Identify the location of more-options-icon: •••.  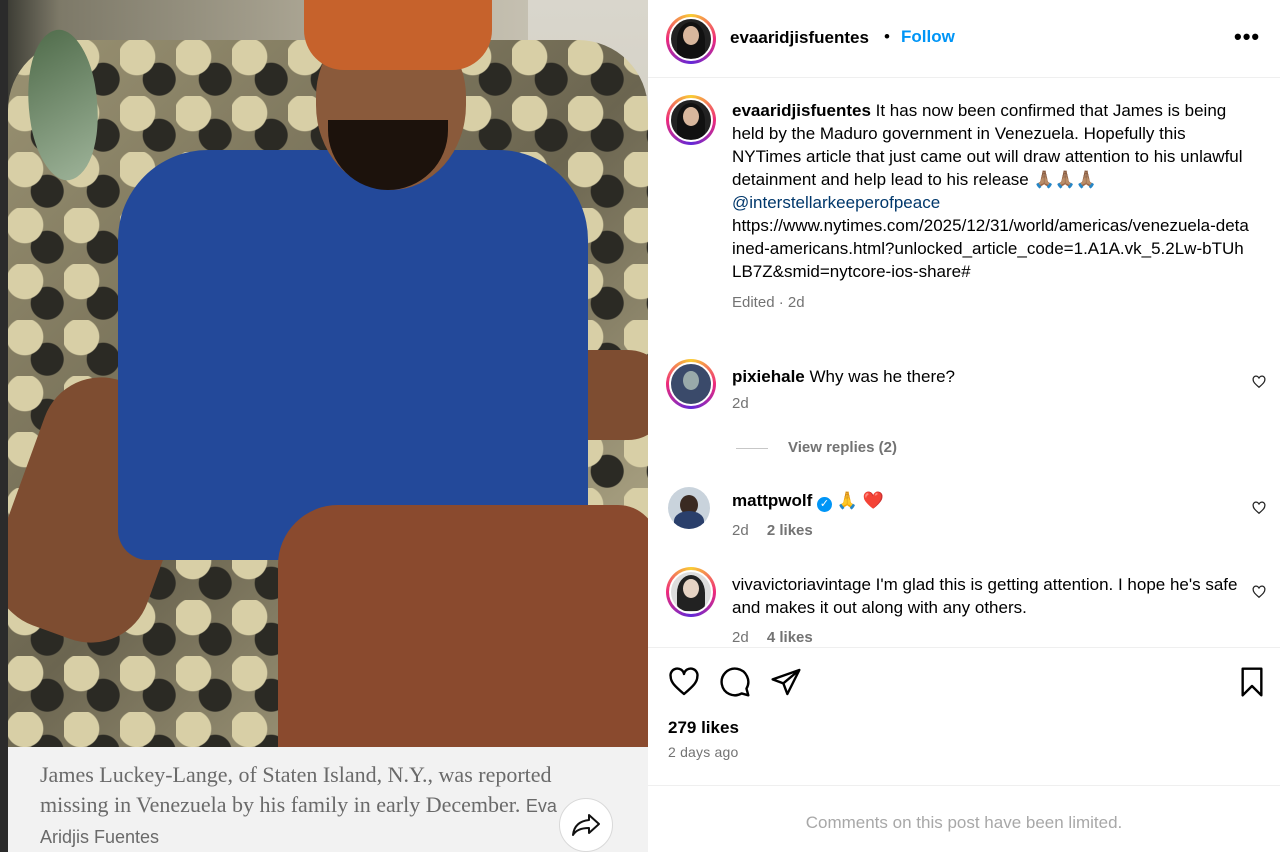
(1247, 37).